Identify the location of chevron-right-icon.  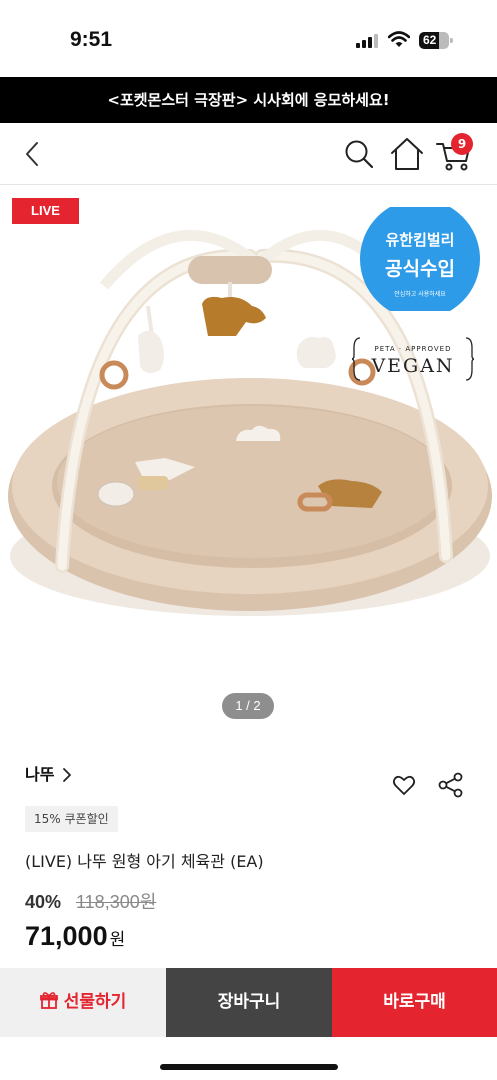
(67, 775).